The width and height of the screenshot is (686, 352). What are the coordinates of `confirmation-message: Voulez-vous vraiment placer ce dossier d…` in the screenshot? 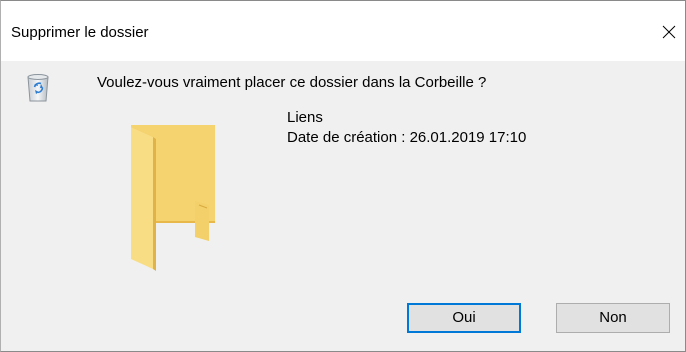 It's located at (292, 82).